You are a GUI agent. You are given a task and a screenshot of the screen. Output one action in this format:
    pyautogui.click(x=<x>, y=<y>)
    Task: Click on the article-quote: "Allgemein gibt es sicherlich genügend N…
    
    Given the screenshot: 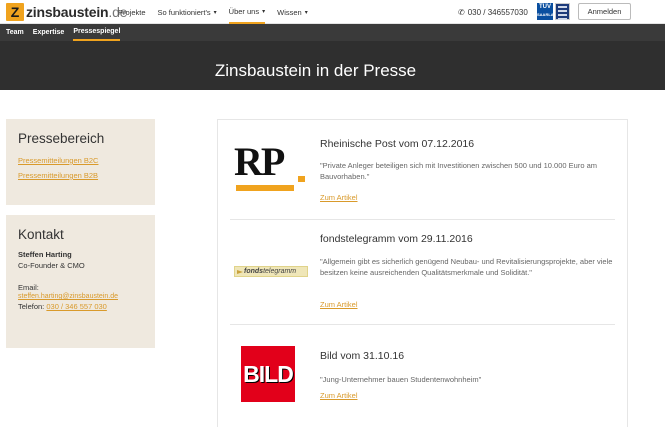 What is the action you would take?
    pyautogui.click(x=466, y=267)
    